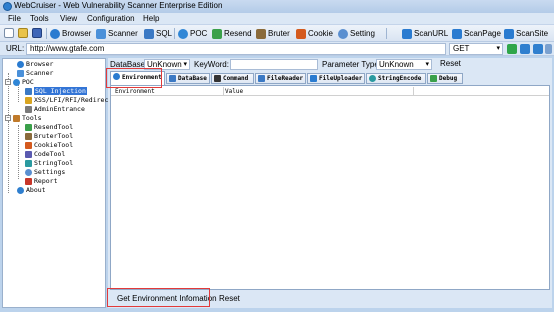 Image resolution: width=554 pixels, height=312 pixels. What do you see at coordinates (314, 33) in the screenshot?
I see `cookie-button: Cookie` at bounding box center [314, 33].